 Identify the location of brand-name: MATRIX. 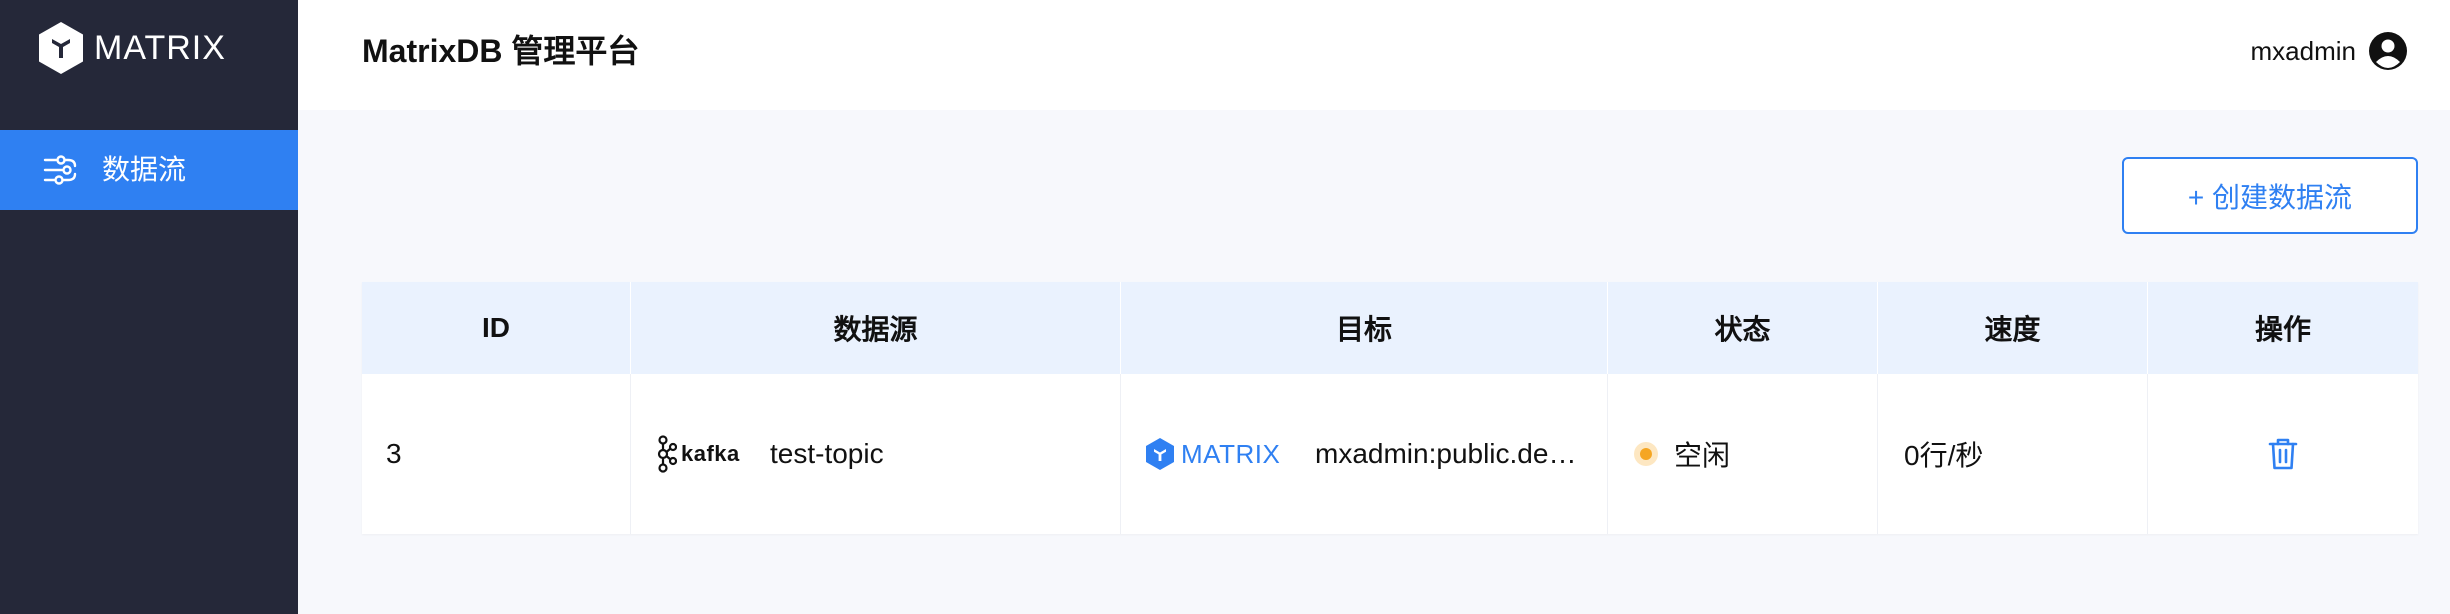
(160, 47).